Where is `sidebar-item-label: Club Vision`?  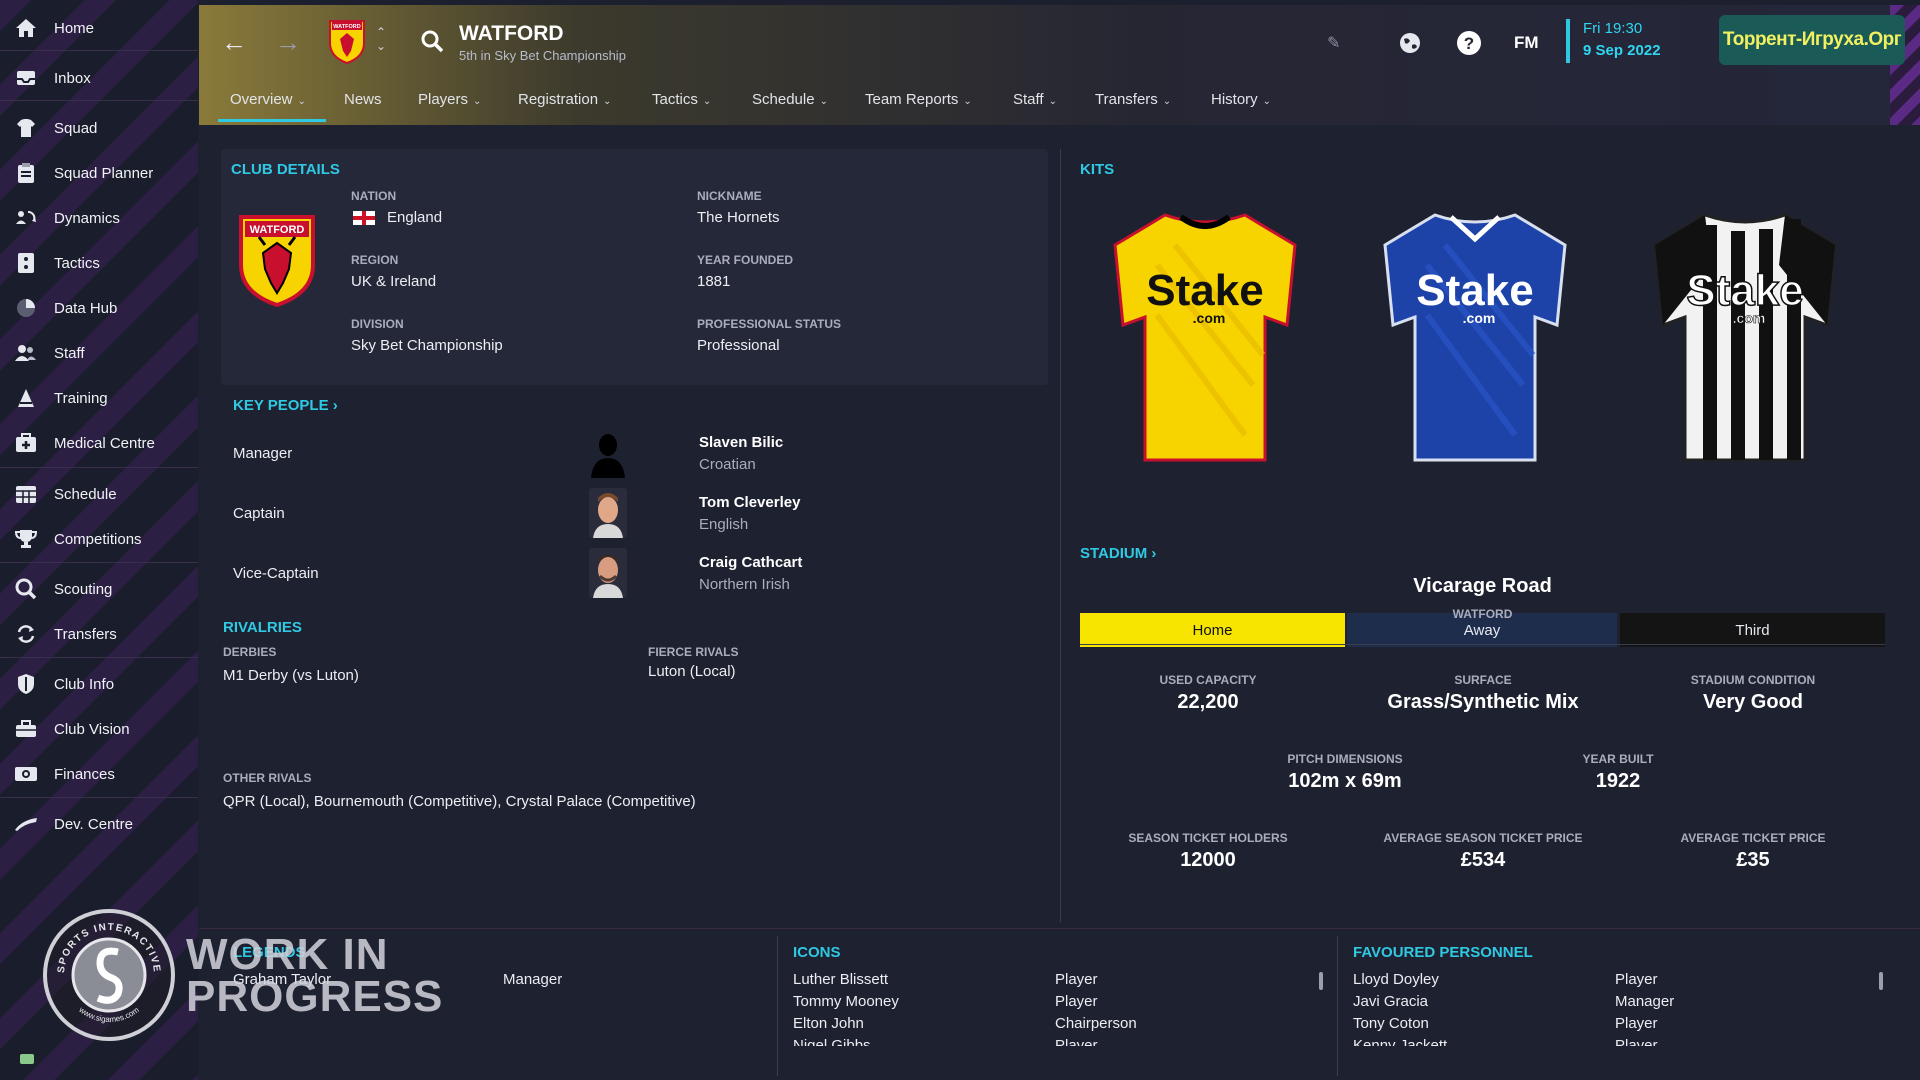
sidebar-item-label: Club Vision is located at coordinates (92, 729).